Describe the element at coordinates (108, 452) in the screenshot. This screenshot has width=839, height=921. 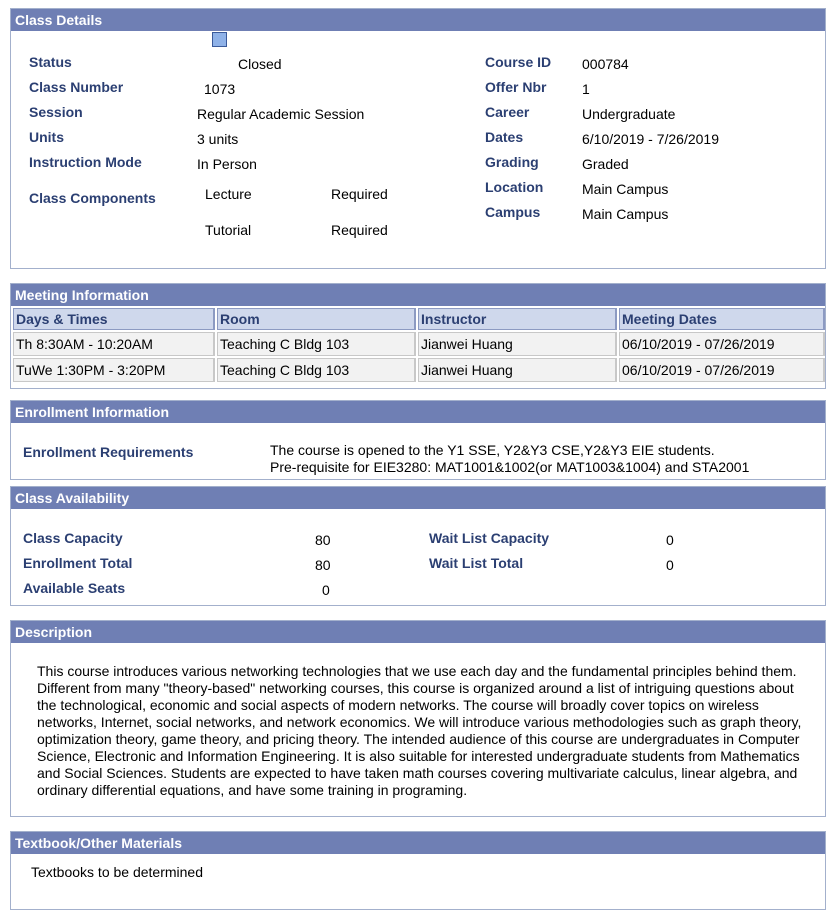
I see `enrollment-requirements-label: Enrollment Requirements` at that location.